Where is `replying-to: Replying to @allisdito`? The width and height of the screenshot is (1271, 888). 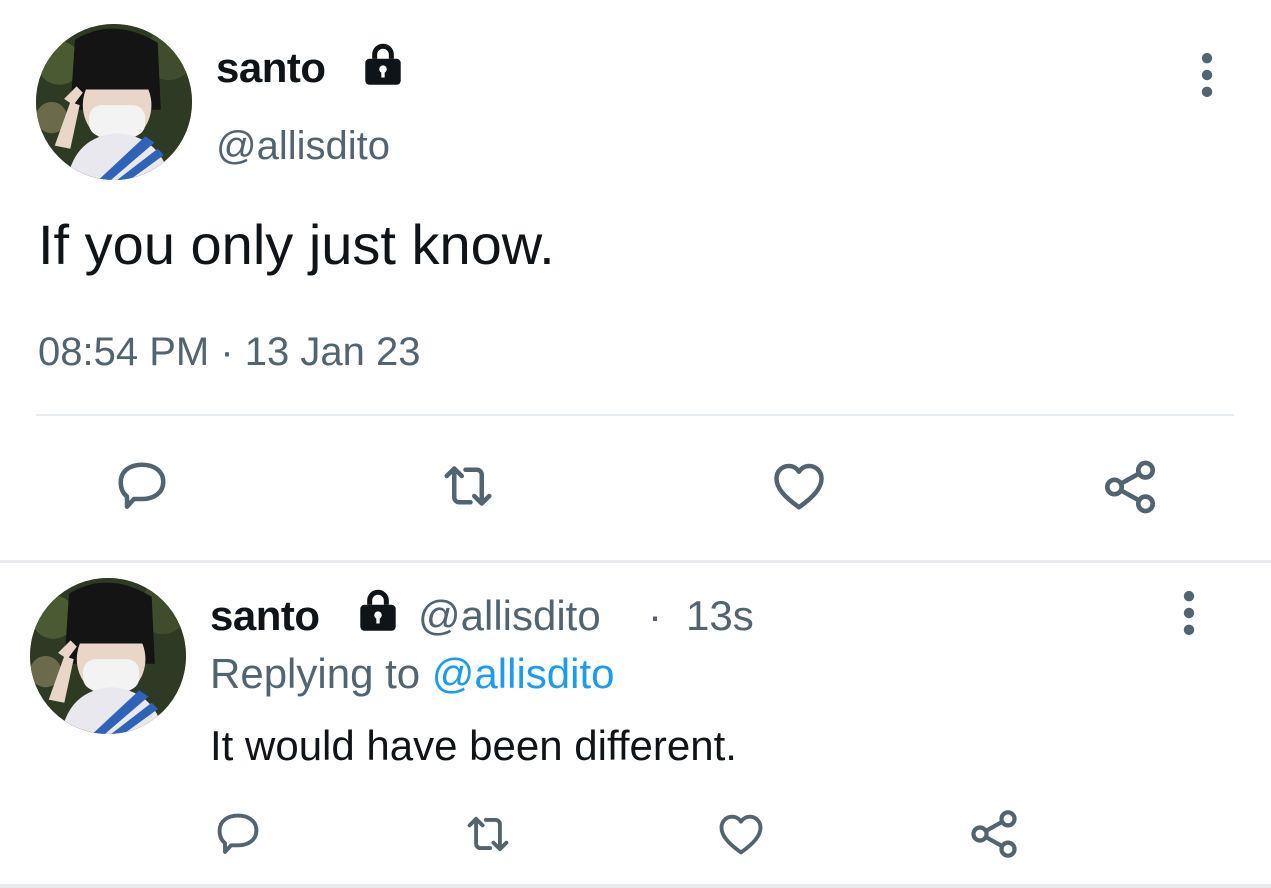 replying-to: Replying to @allisdito is located at coordinates (412, 674).